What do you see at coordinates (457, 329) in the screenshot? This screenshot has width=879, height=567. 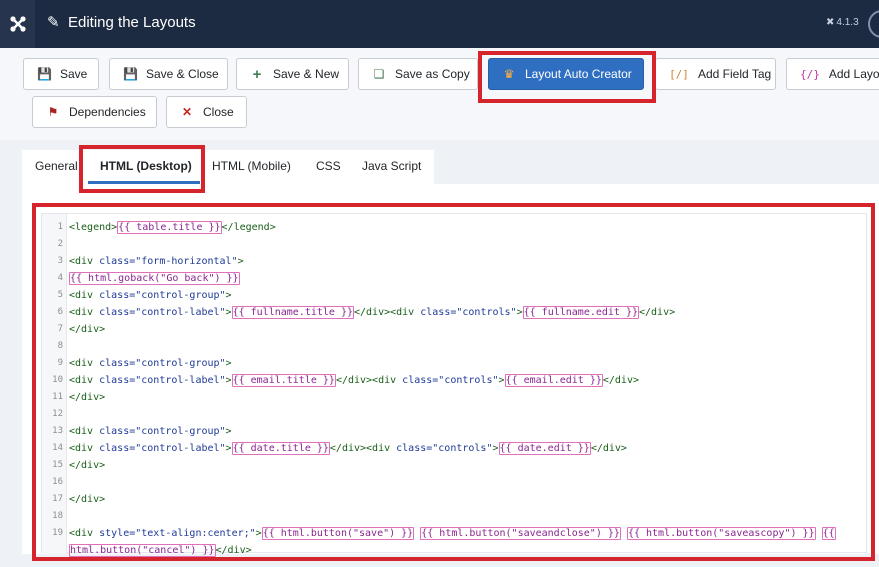 I see `code-line: 7 </div>` at bounding box center [457, 329].